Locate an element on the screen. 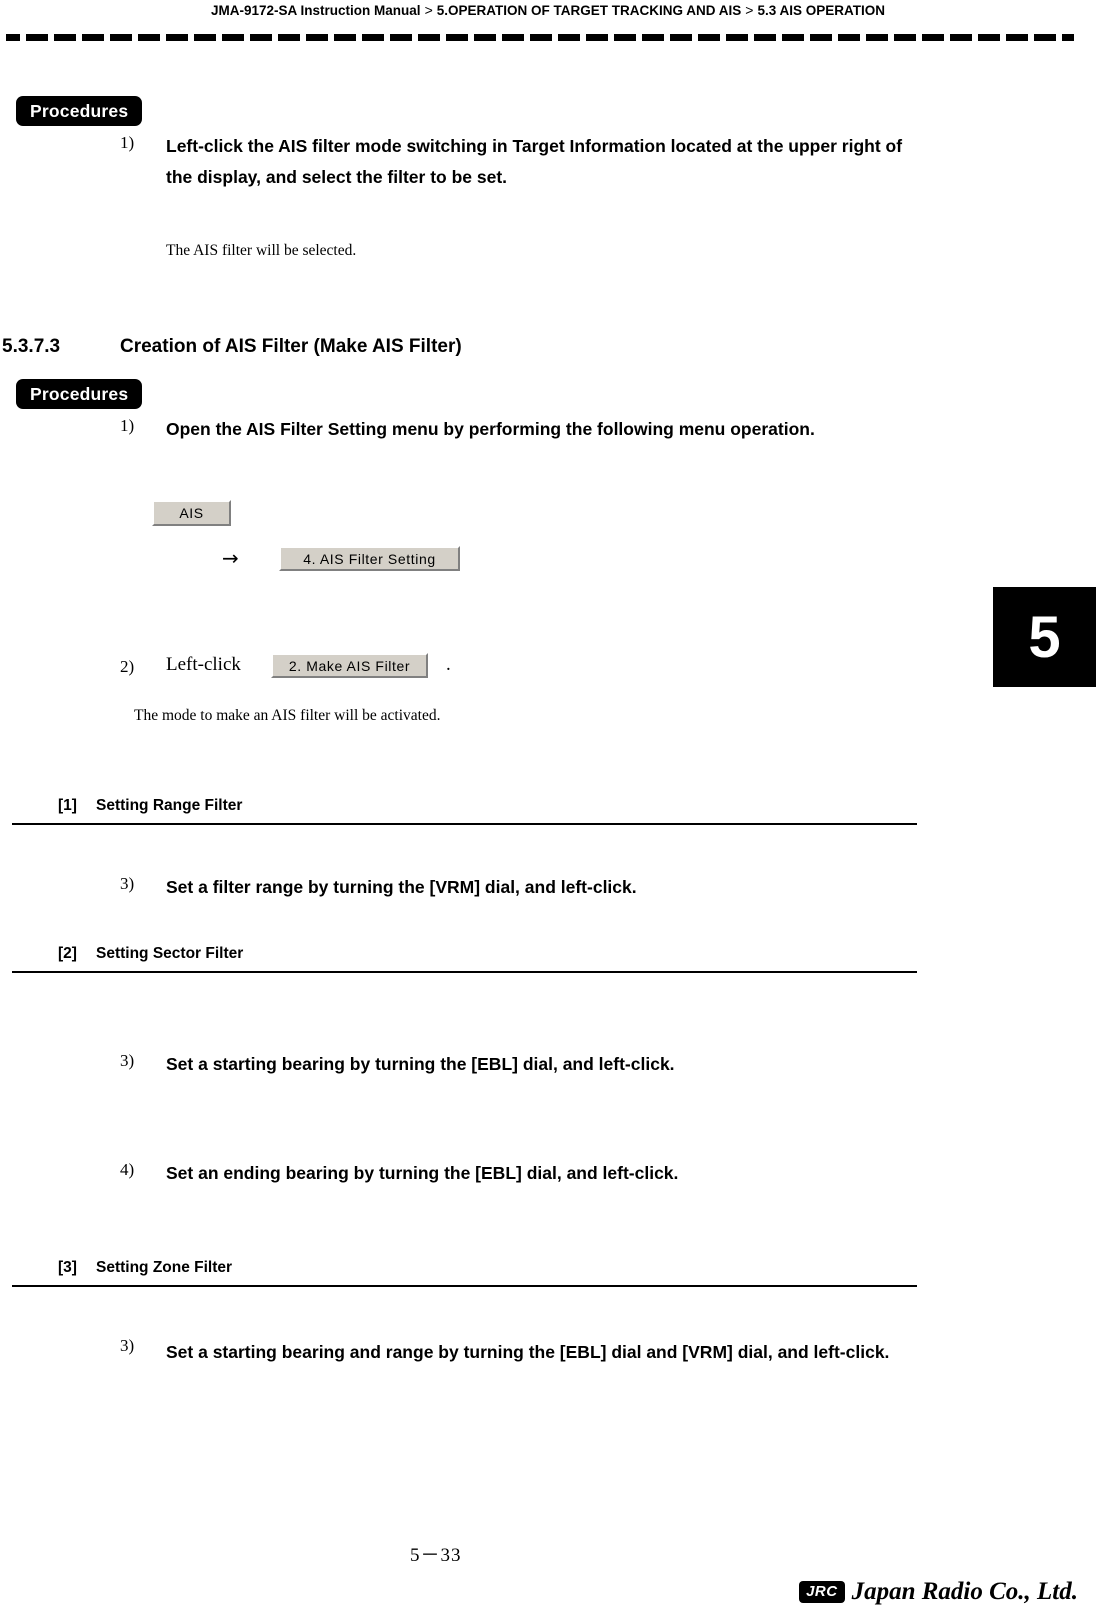 The image size is (1096, 1620). step-3-suffix: . is located at coordinates (448, 664).